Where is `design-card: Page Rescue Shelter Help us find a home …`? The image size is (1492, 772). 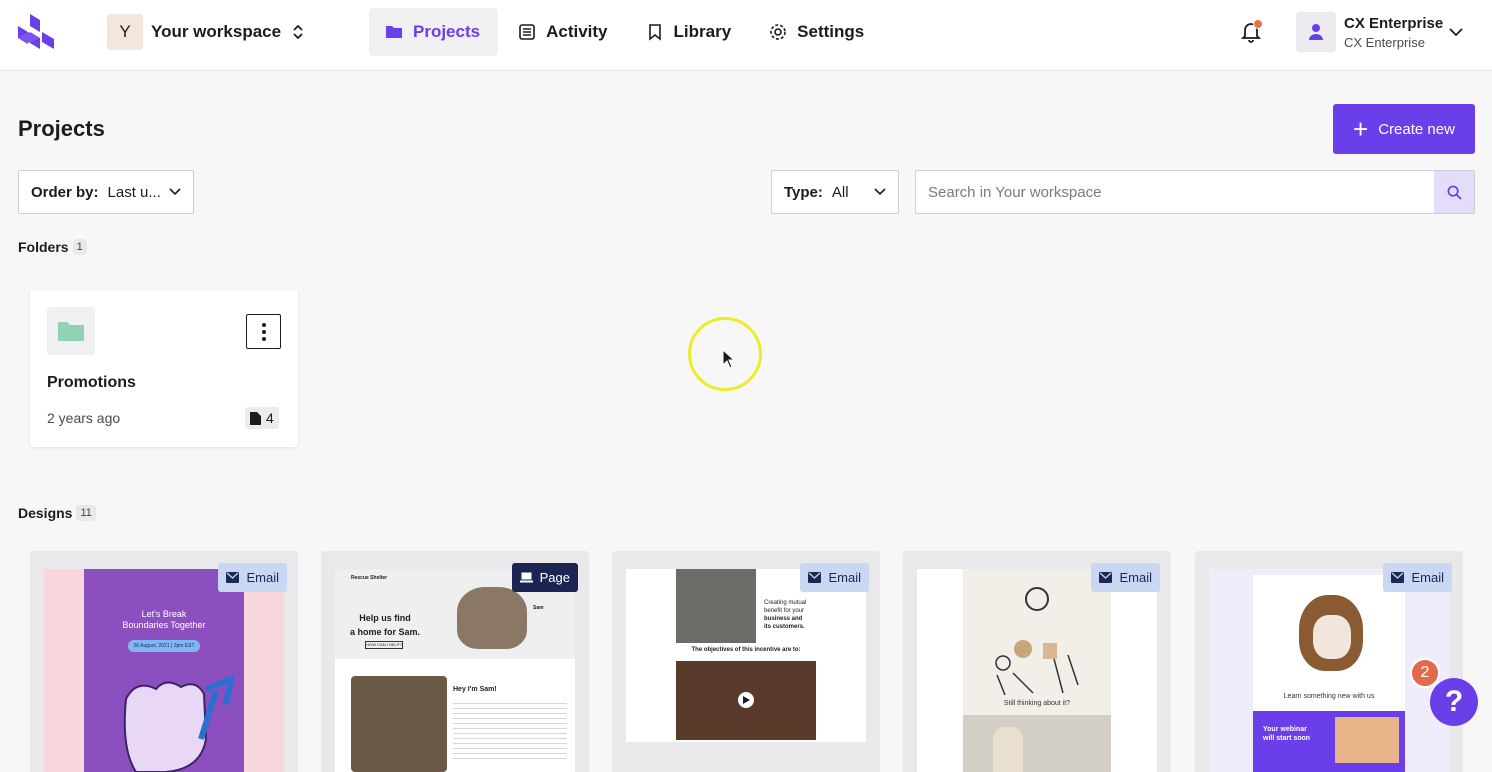 design-card: Page Rescue Shelter Help us find a home … is located at coordinates (455, 661).